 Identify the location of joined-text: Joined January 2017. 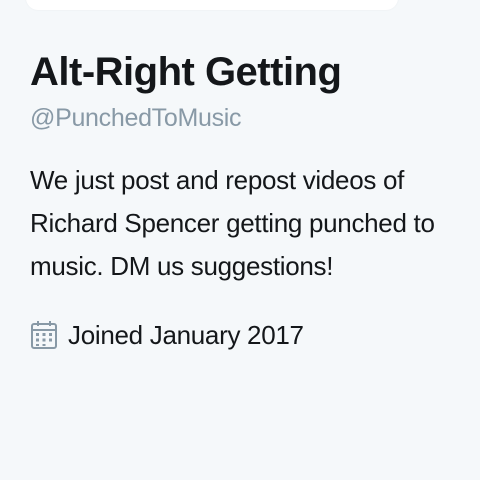
(186, 335).